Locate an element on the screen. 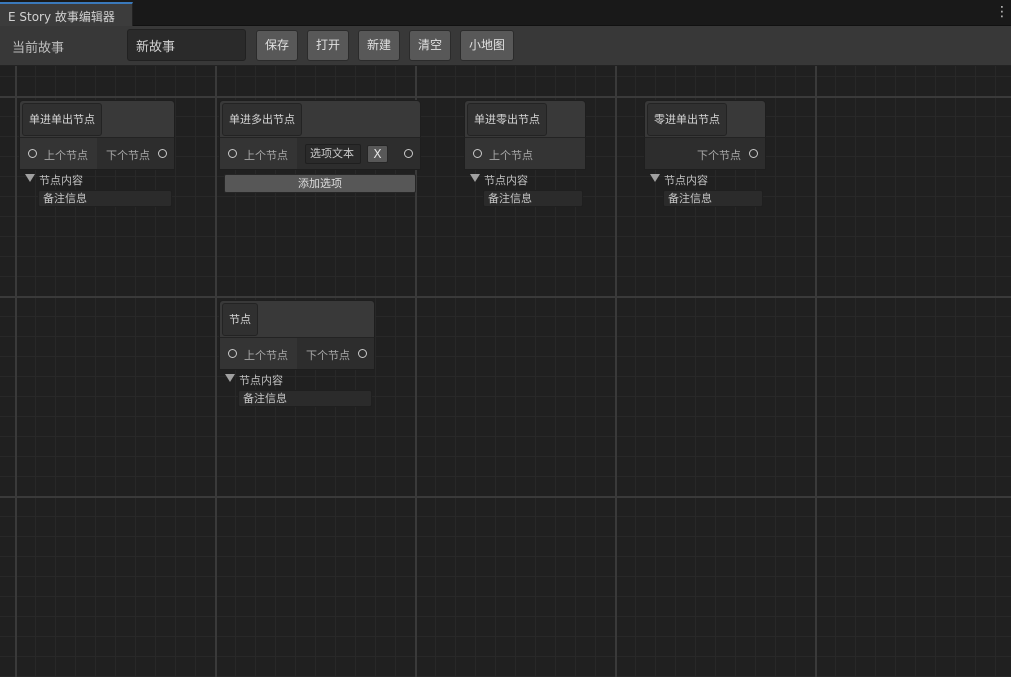 This screenshot has height=677, width=1011. kebab-menu-icon: ⋮ is located at coordinates (1002, 12).